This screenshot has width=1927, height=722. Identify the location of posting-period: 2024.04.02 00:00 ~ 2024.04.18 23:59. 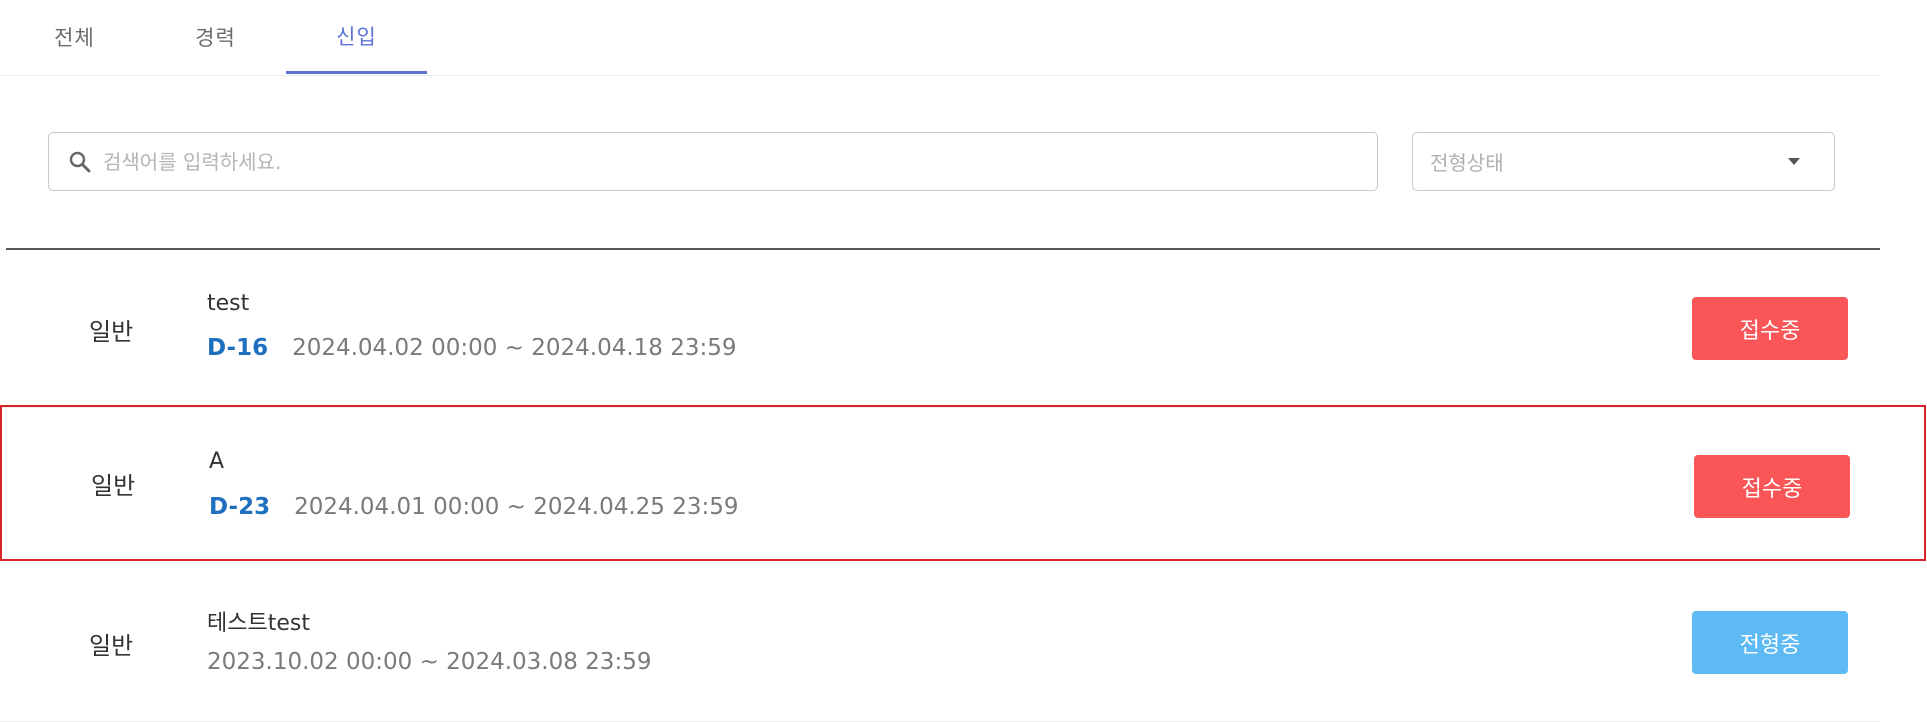
(514, 348).